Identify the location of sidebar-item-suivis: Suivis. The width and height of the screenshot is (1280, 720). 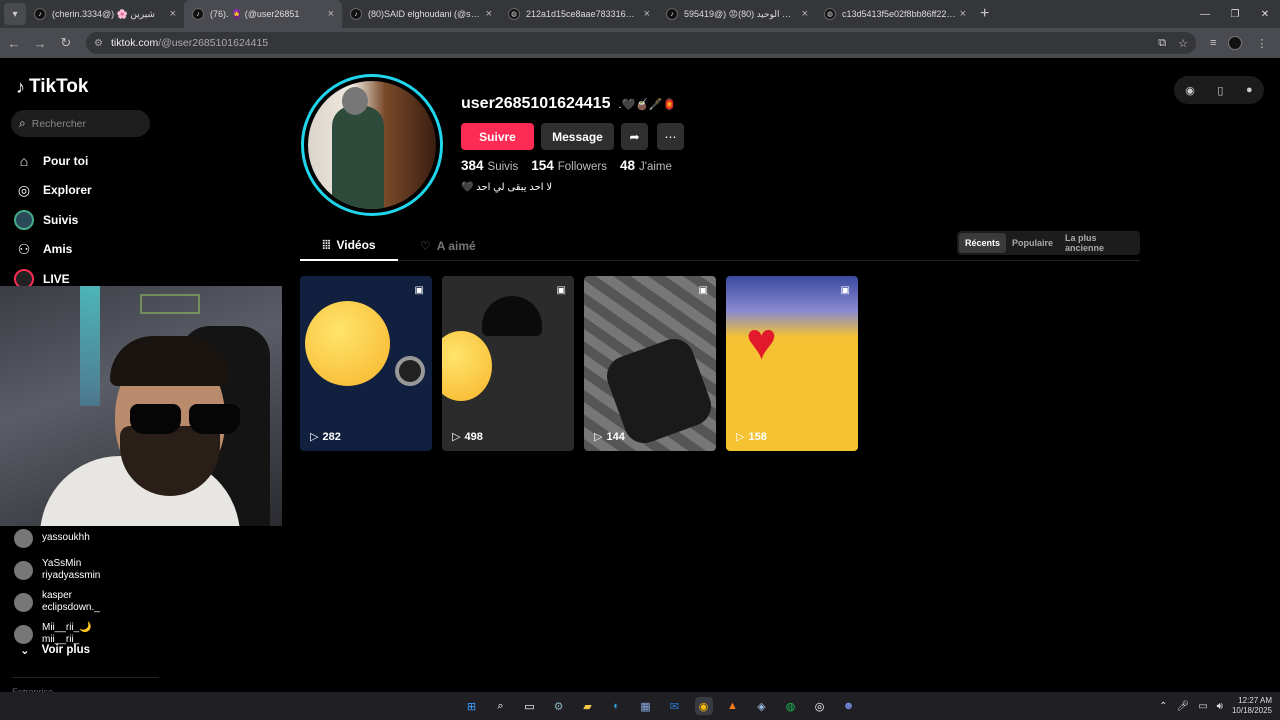
(89, 220).